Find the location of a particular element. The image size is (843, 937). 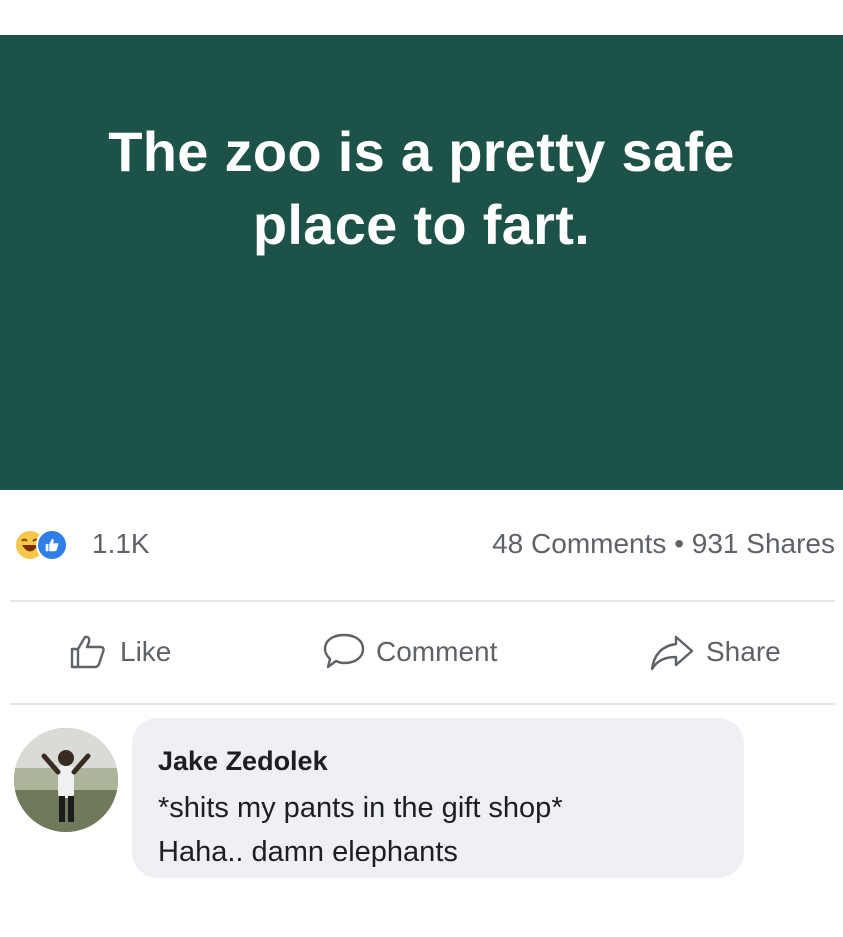

share-button: Share is located at coordinates (714, 652).